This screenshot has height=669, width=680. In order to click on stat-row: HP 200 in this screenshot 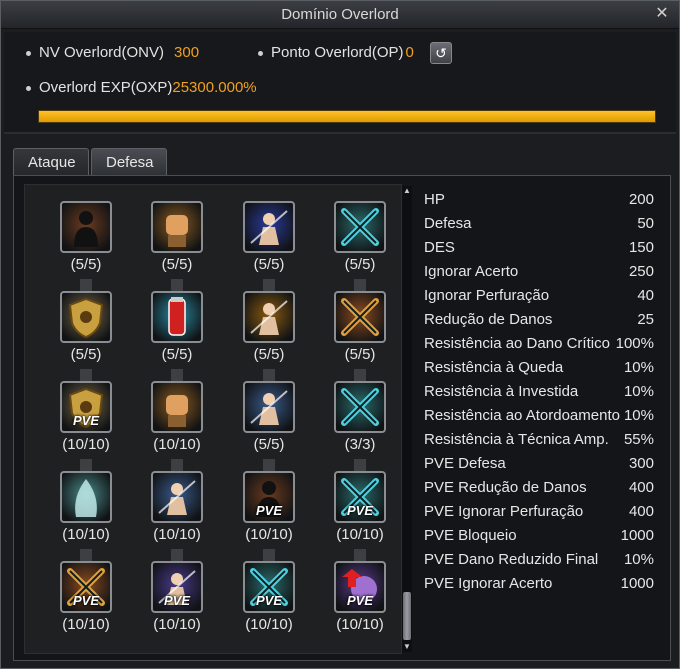, I will do `click(539, 200)`.